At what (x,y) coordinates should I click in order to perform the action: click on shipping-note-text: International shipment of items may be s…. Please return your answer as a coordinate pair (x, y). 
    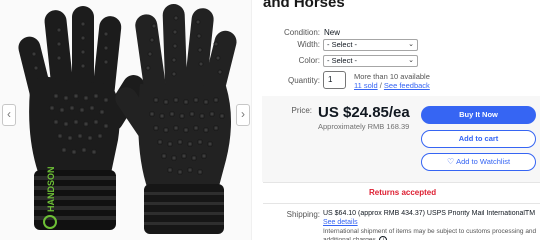
    Looking at the image, I should click on (430, 234).